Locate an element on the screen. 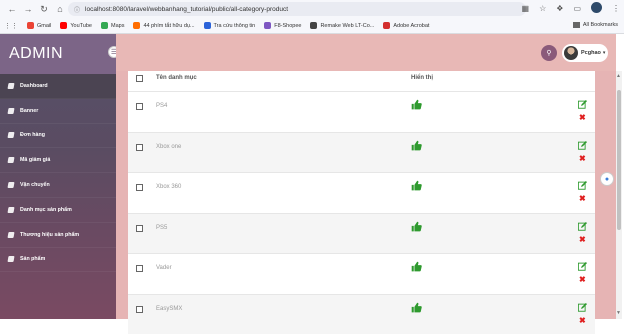  logo-area: ADMIN ☰ is located at coordinates (58, 54).